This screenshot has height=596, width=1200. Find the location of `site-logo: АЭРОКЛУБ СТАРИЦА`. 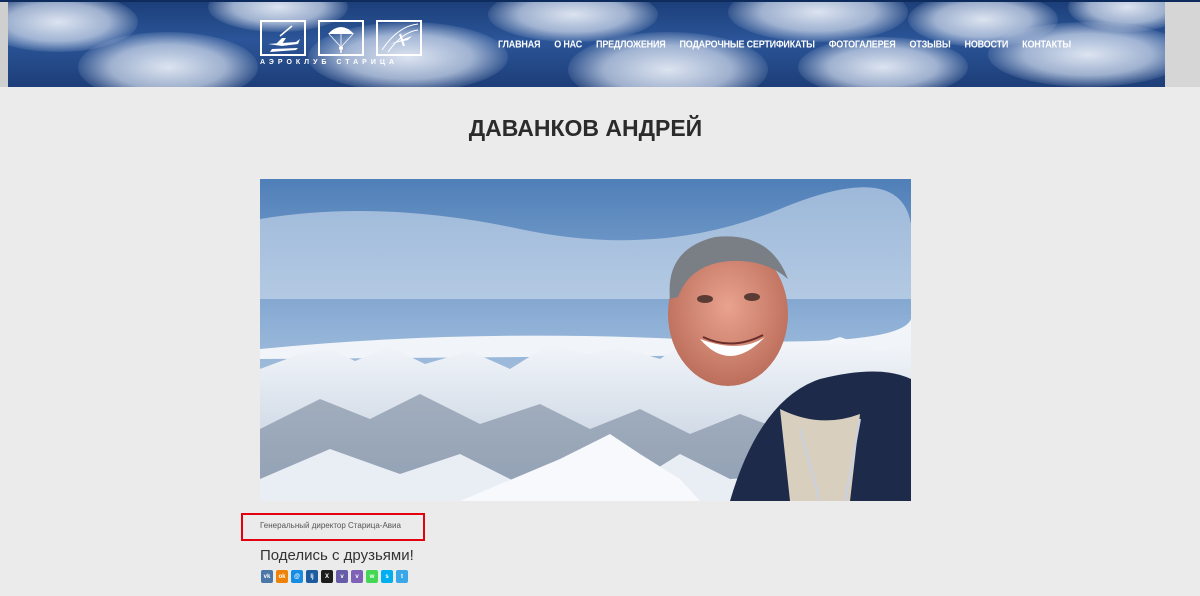

site-logo: АЭРОКЛУБ СТАРИЦА is located at coordinates (342, 45).